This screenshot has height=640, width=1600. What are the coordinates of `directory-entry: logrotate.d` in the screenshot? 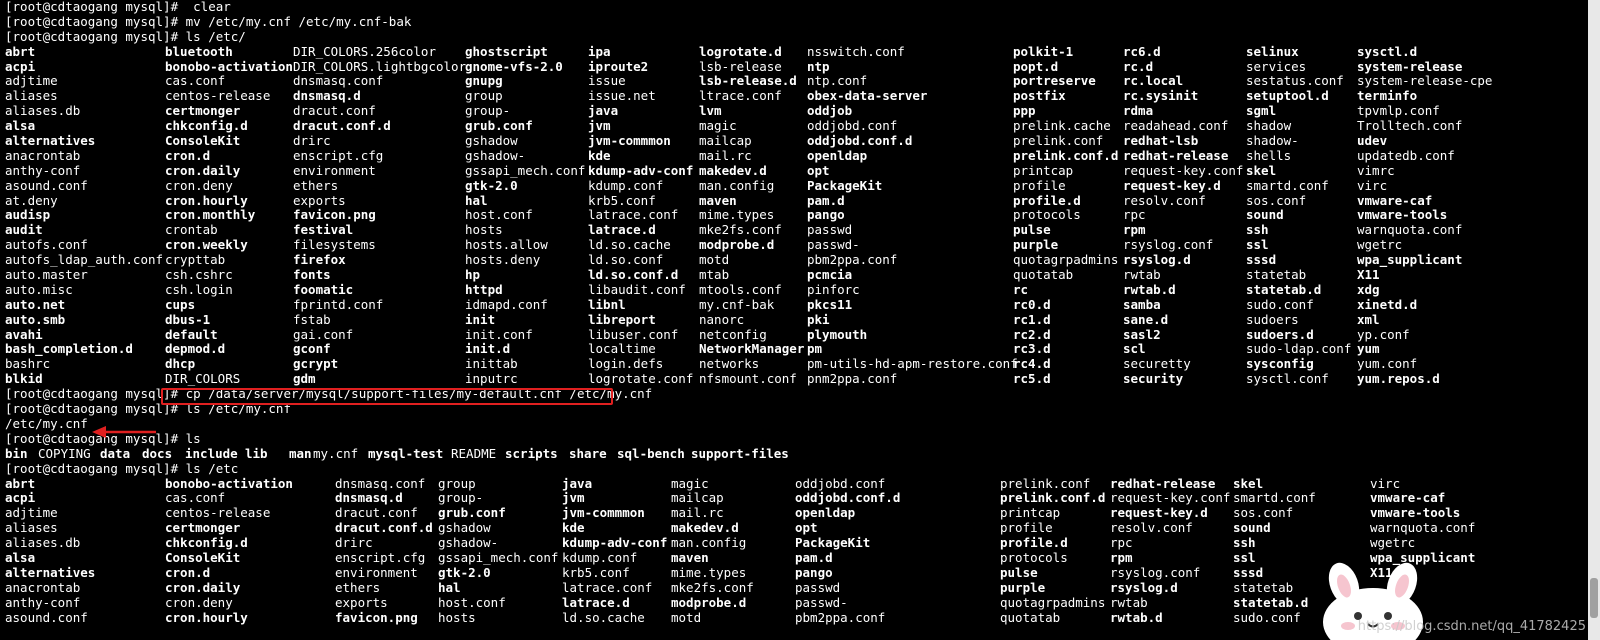 It's located at (740, 51).